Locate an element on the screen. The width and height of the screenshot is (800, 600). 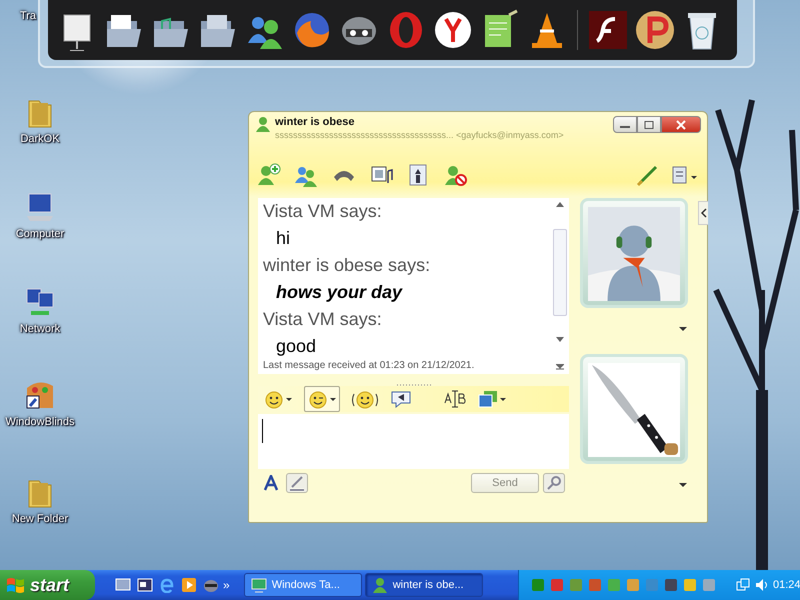
font-button is located at coordinates (455, 399).